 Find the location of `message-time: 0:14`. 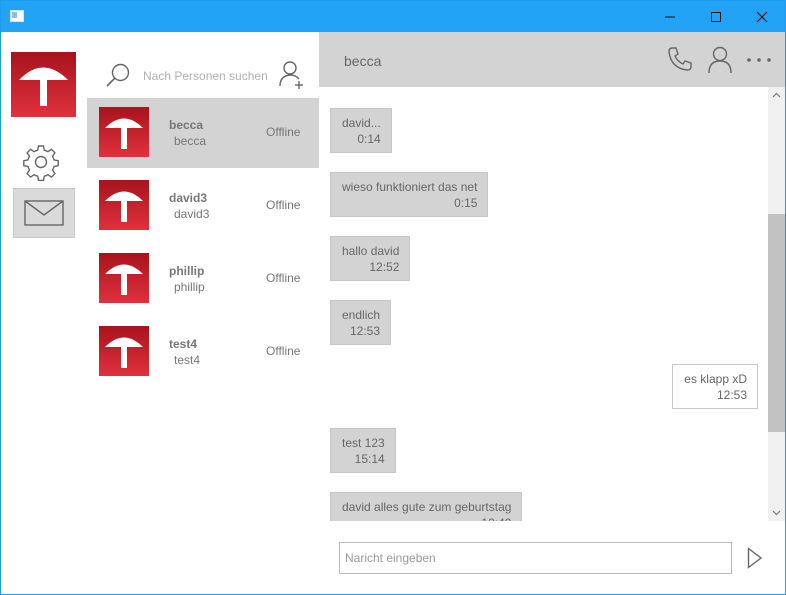

message-time: 0:14 is located at coordinates (369, 139).